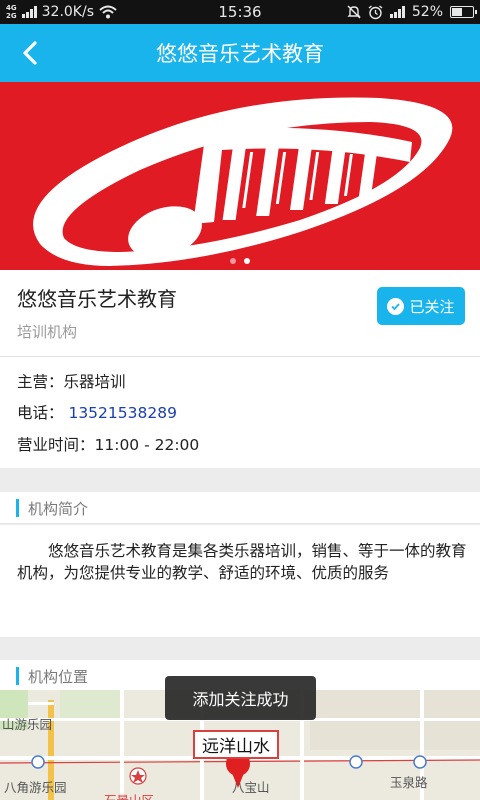 The image size is (480, 800). Describe the element at coordinates (108, 445) in the screenshot. I see `business-hours: 营业时间：11:00 - 22:00` at that location.